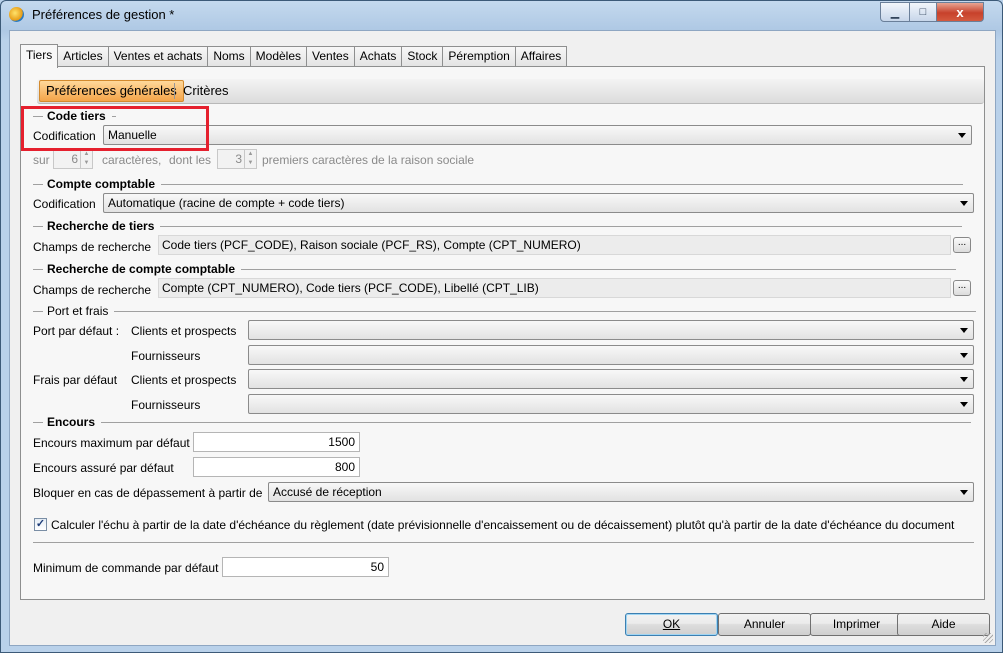  I want to click on tab-affaires: Affaires, so click(541, 56).